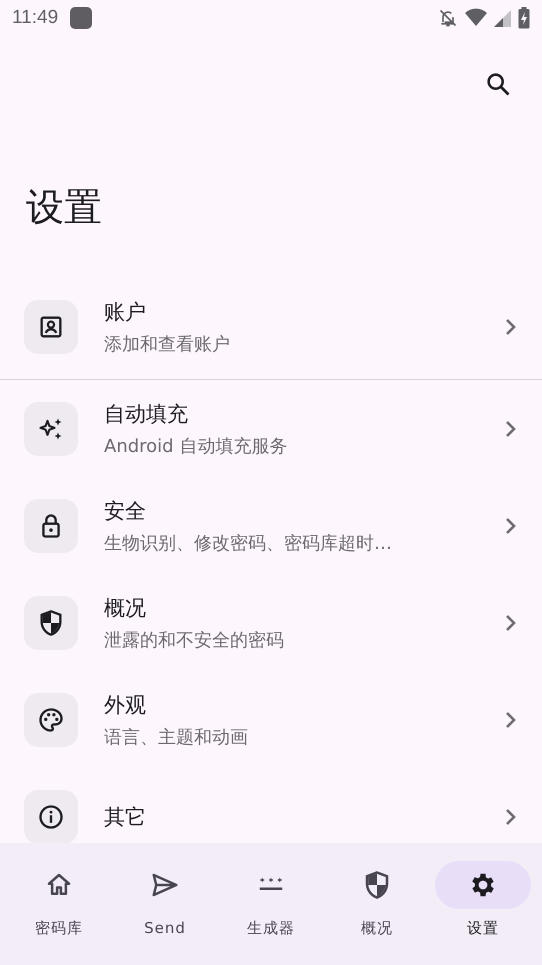 Image resolution: width=542 pixels, height=965 pixels. I want to click on page-title: 设置, so click(64, 207).